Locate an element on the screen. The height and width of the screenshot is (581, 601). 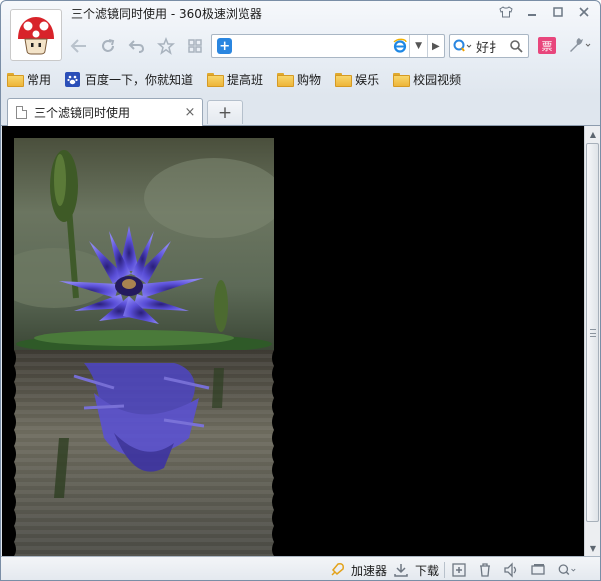
status-bar: 加速器 下载 is located at coordinates (300, 568).